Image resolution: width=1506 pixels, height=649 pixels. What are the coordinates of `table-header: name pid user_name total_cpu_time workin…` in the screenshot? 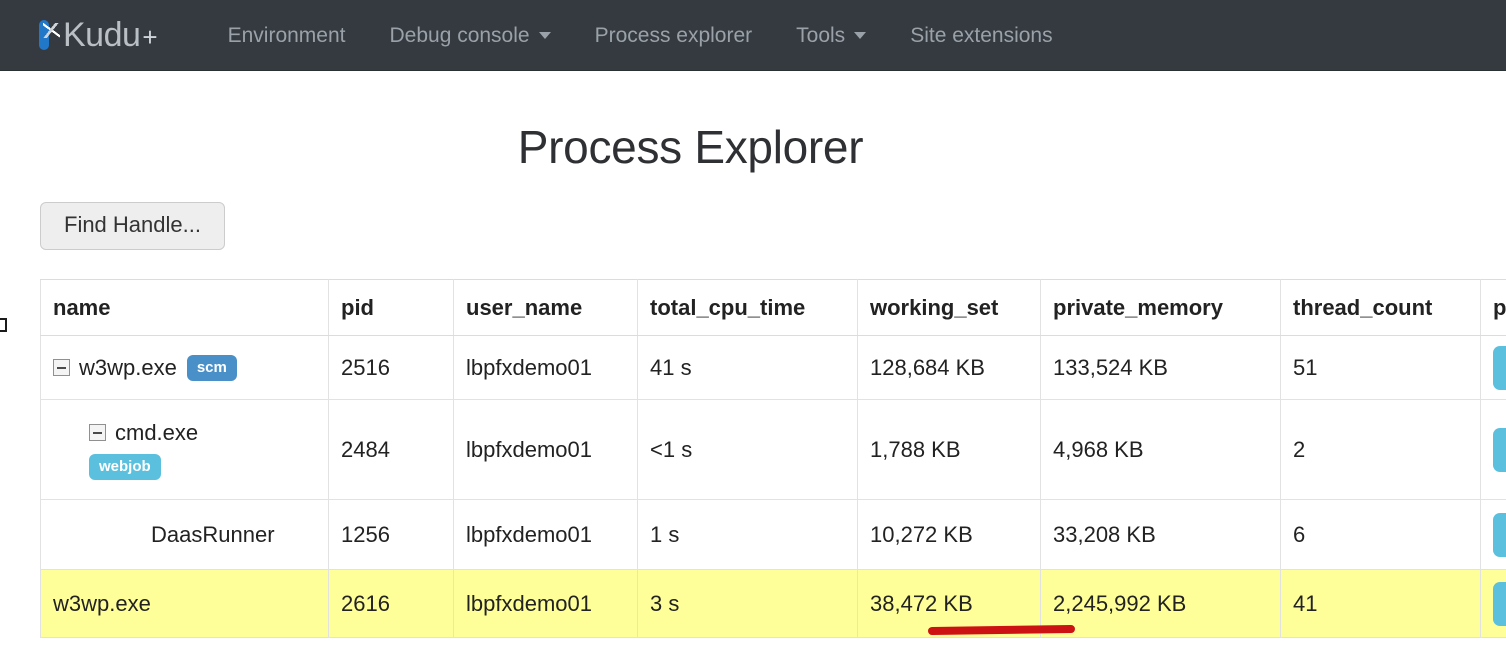 It's located at (773, 307).